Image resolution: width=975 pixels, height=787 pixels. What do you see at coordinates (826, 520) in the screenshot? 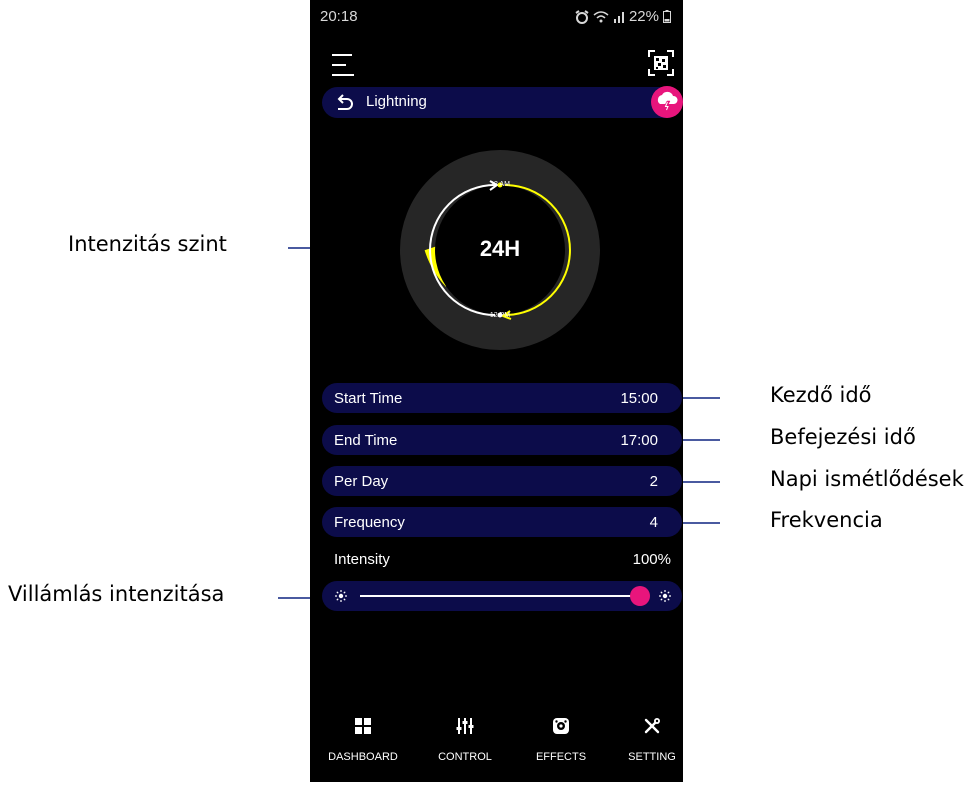
I see `callout-frequency: Frekvencia` at bounding box center [826, 520].